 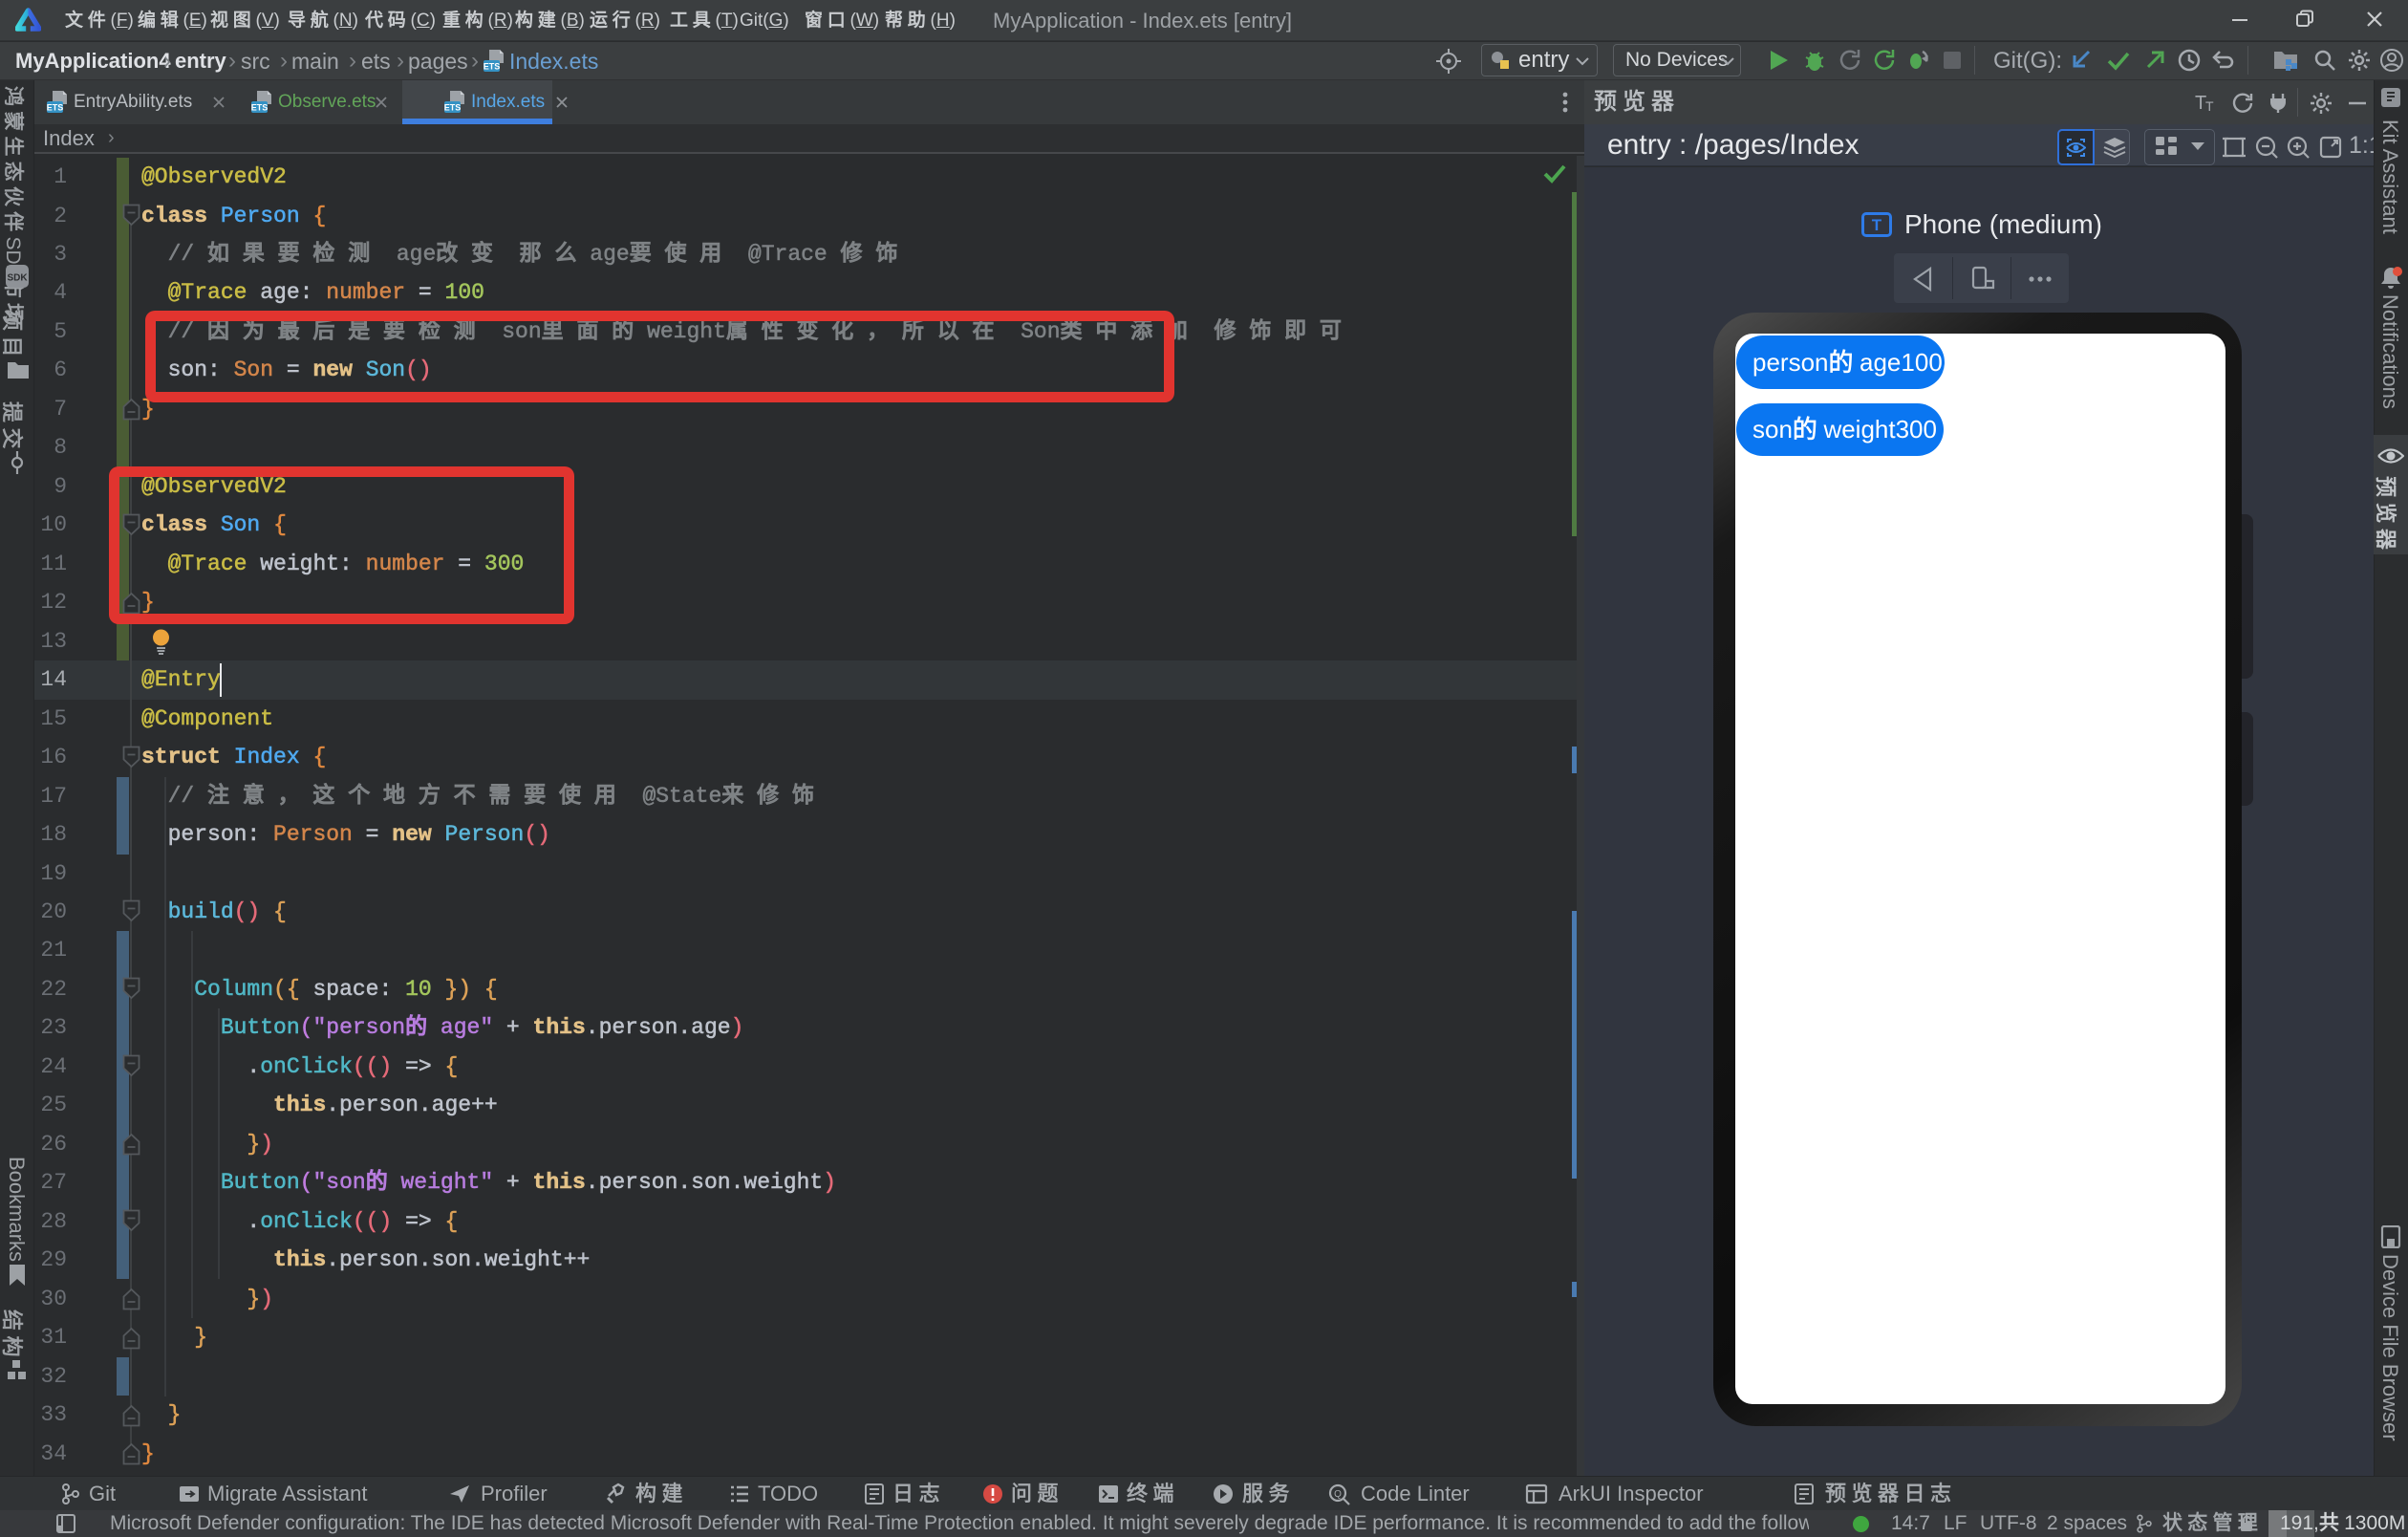 I want to click on svg-text: Q, so click(x=1338, y=1494).